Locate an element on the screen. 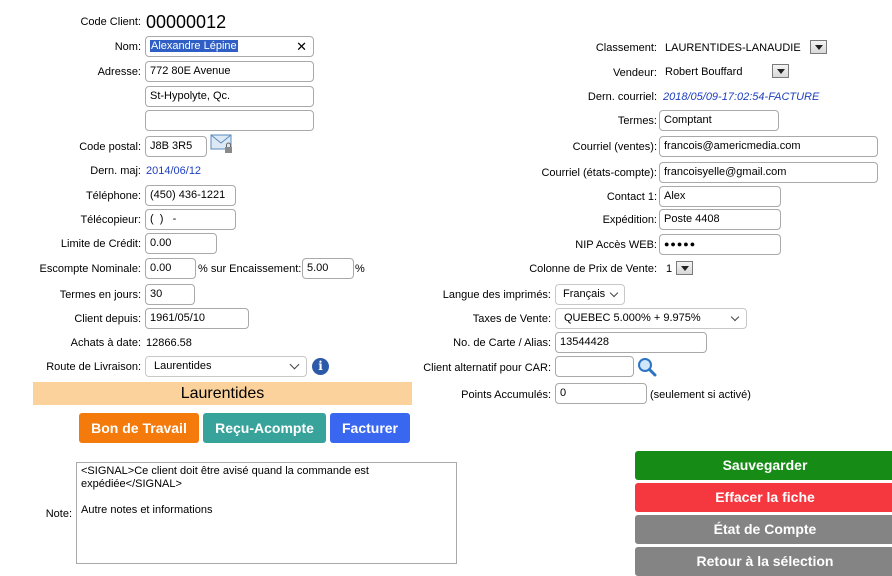 The image size is (892, 576). credit-limit-field: 0.00 is located at coordinates (181, 243).